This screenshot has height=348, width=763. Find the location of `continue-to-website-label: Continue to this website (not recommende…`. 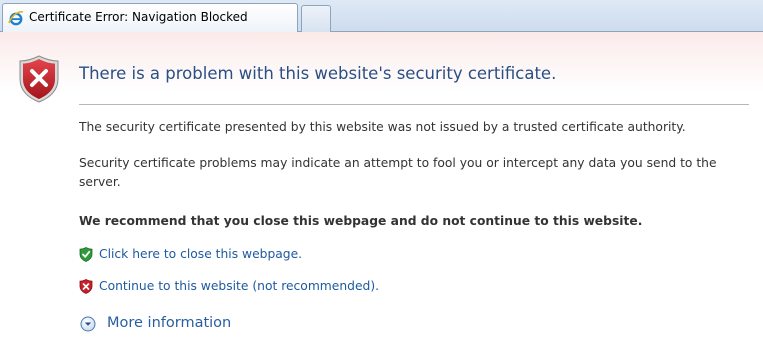

continue-to-website-label: Continue to this website (not recommende… is located at coordinates (239, 286).